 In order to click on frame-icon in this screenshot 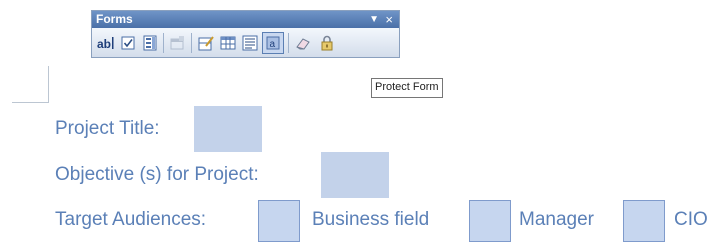, I will do `click(250, 43)`.